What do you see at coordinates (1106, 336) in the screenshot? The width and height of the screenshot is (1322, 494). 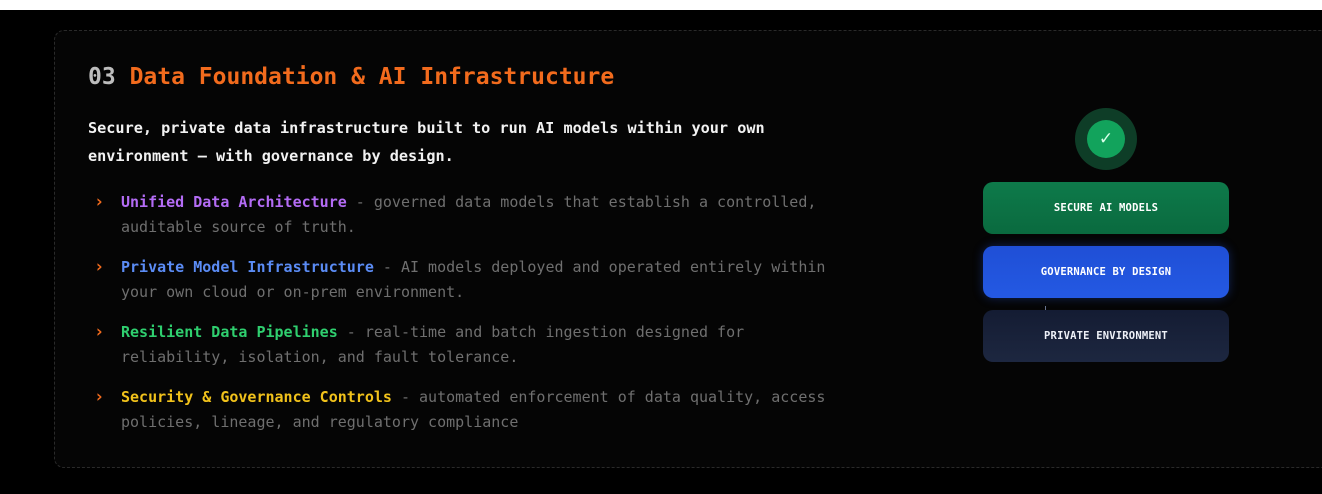 I see `layer-private-environment: PRIVATE ENVIRONMENT` at bounding box center [1106, 336].